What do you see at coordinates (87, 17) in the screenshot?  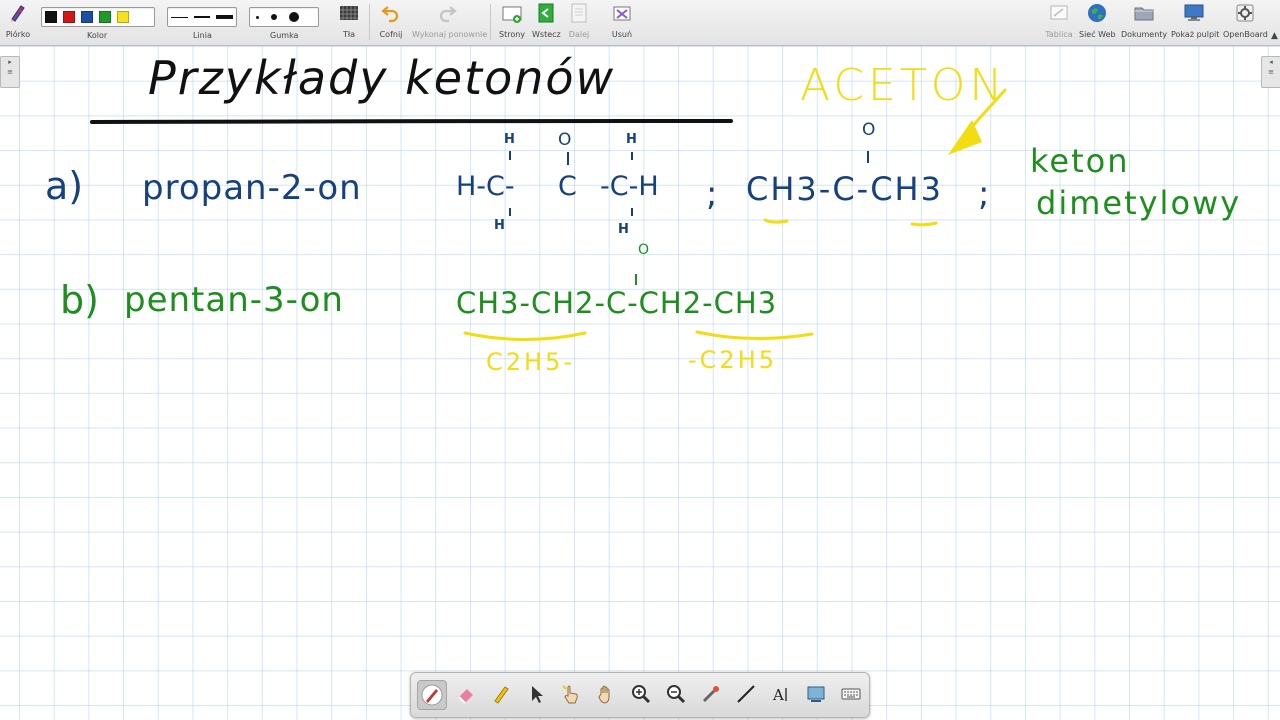 I see `color-blue-swatch` at bounding box center [87, 17].